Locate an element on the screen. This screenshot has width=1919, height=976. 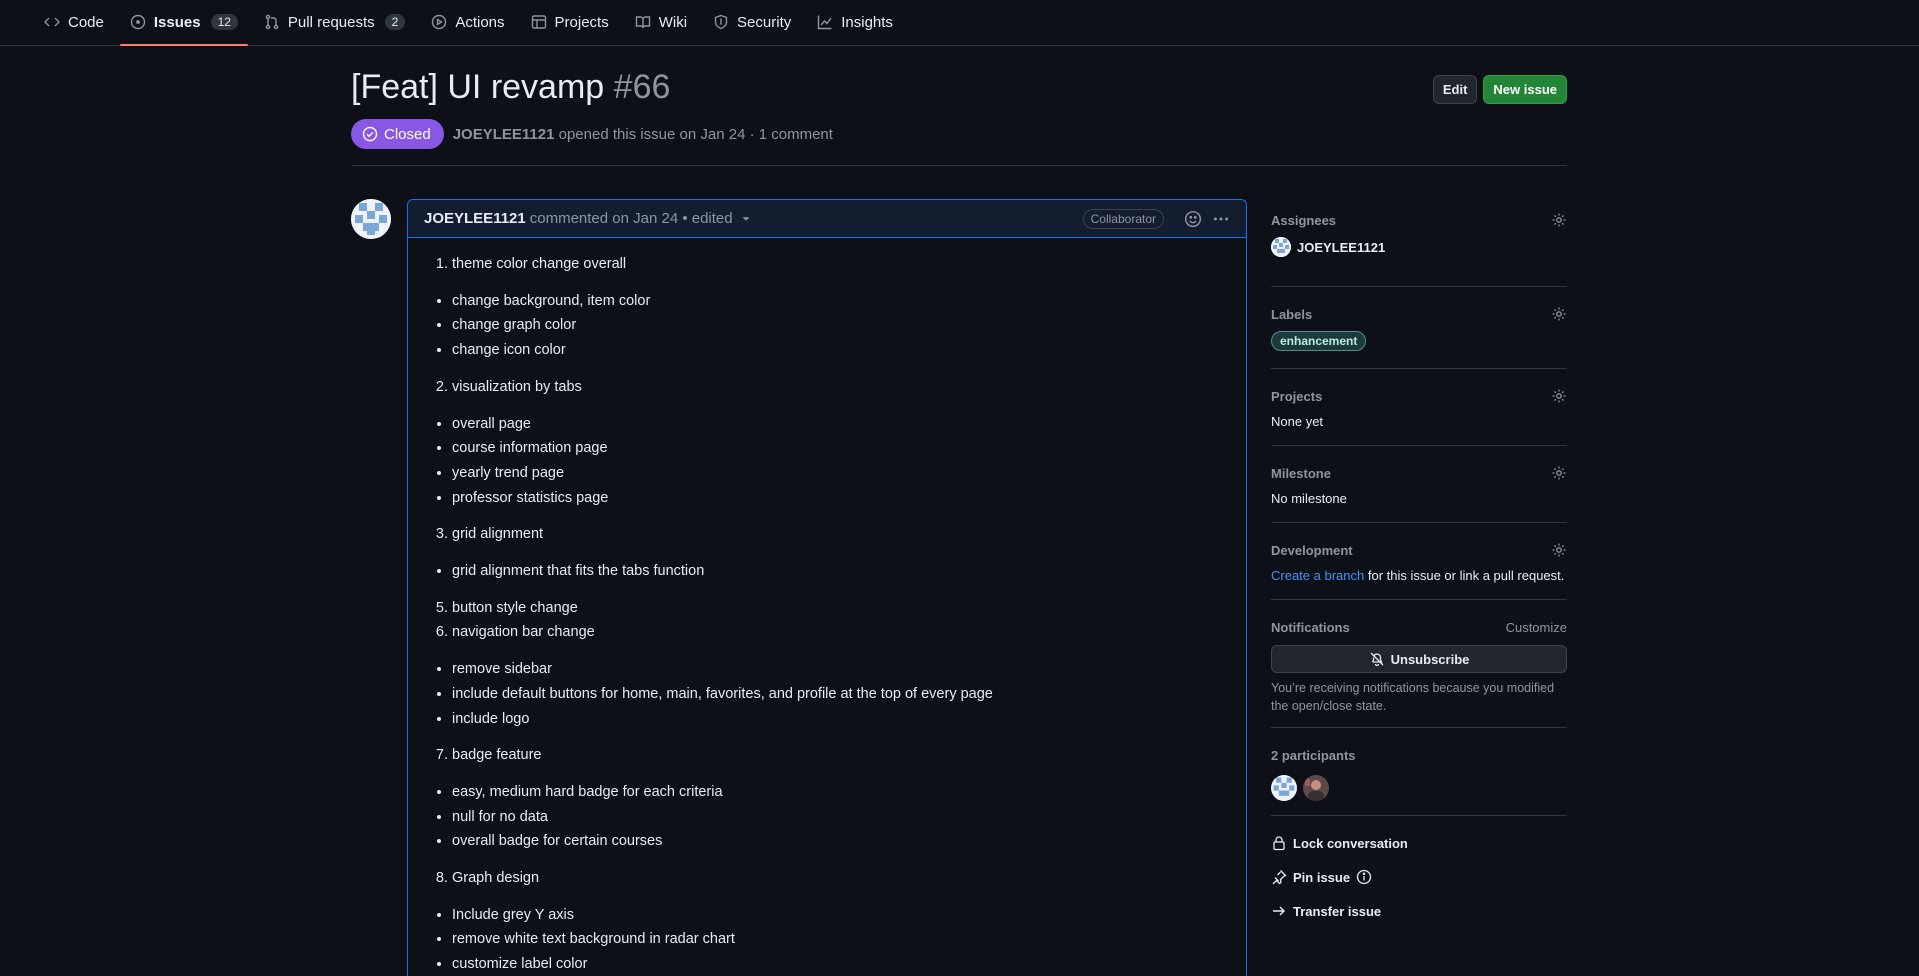
participant-list is located at coordinates (1419, 788).